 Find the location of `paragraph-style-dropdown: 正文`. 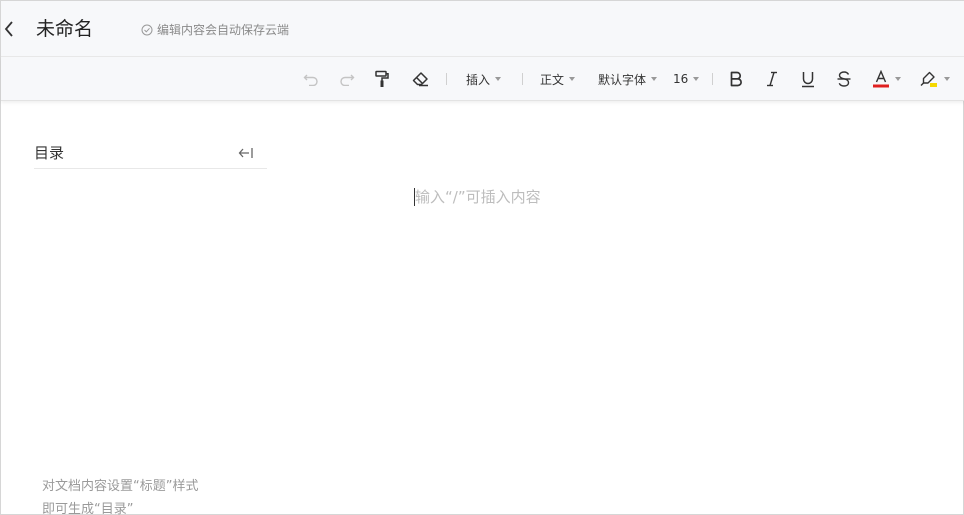

paragraph-style-dropdown: 正文 is located at coordinates (558, 79).